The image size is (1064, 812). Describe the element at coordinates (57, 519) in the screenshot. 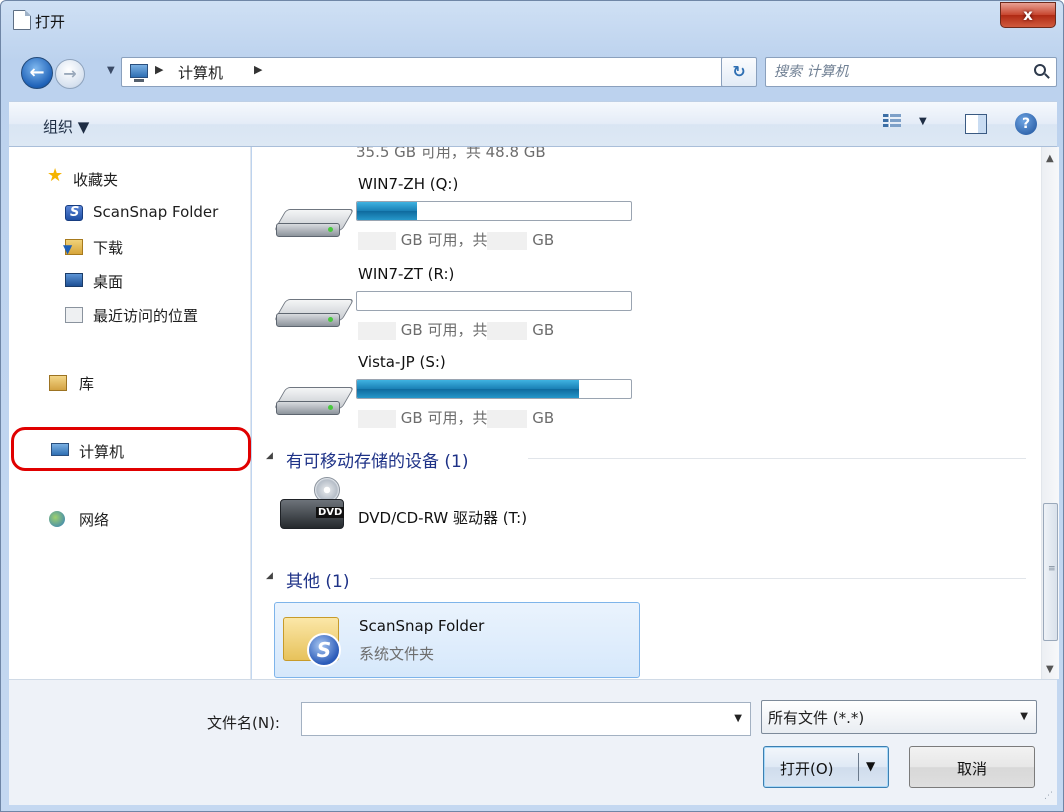

I see `network-icon` at that location.